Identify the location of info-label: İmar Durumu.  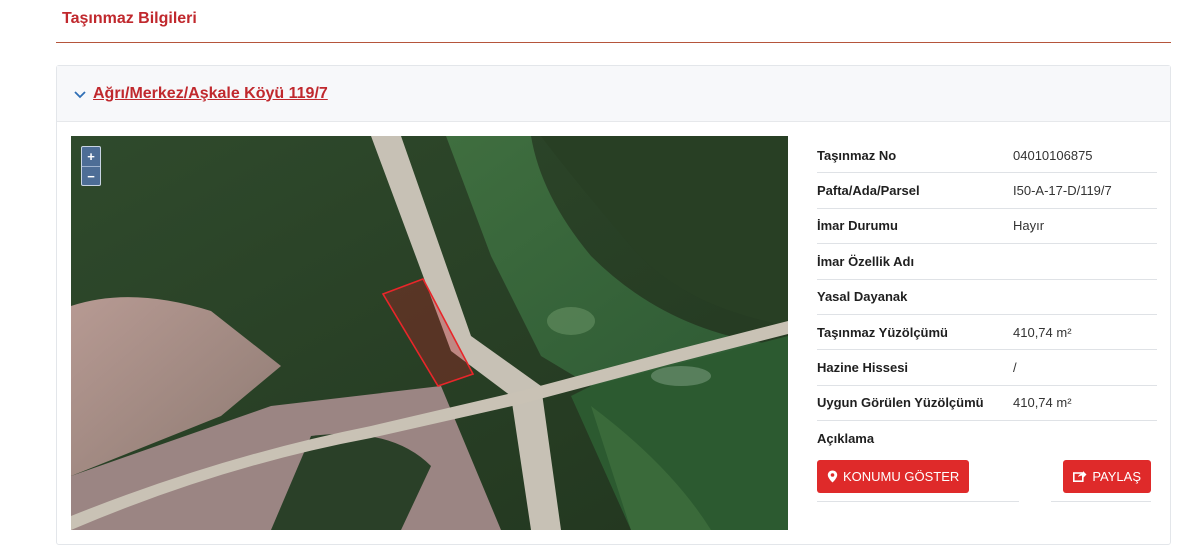
(857, 226).